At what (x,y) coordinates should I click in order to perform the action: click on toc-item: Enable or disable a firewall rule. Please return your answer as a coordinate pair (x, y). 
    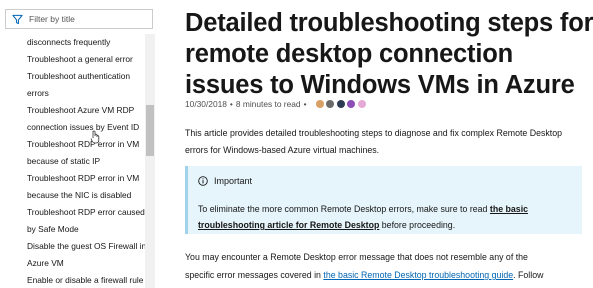
    Looking at the image, I should click on (73, 280).